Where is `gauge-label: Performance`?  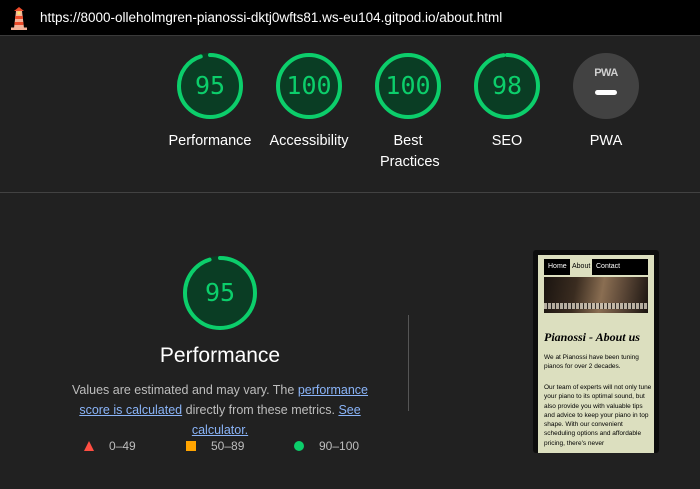
gauge-label: Performance is located at coordinates (210, 141).